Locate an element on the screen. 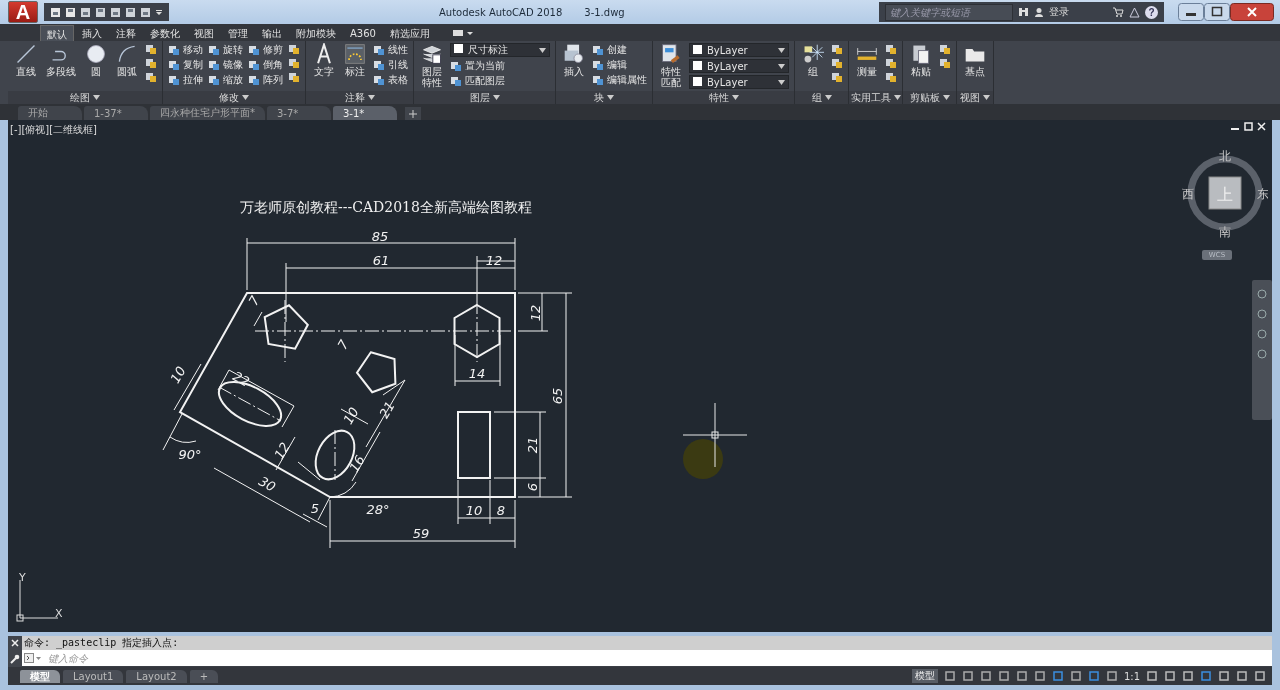 Image resolution: width=1280 pixels, height=690 pixels. ribbon-tool-button: 圆 is located at coordinates (96, 60).